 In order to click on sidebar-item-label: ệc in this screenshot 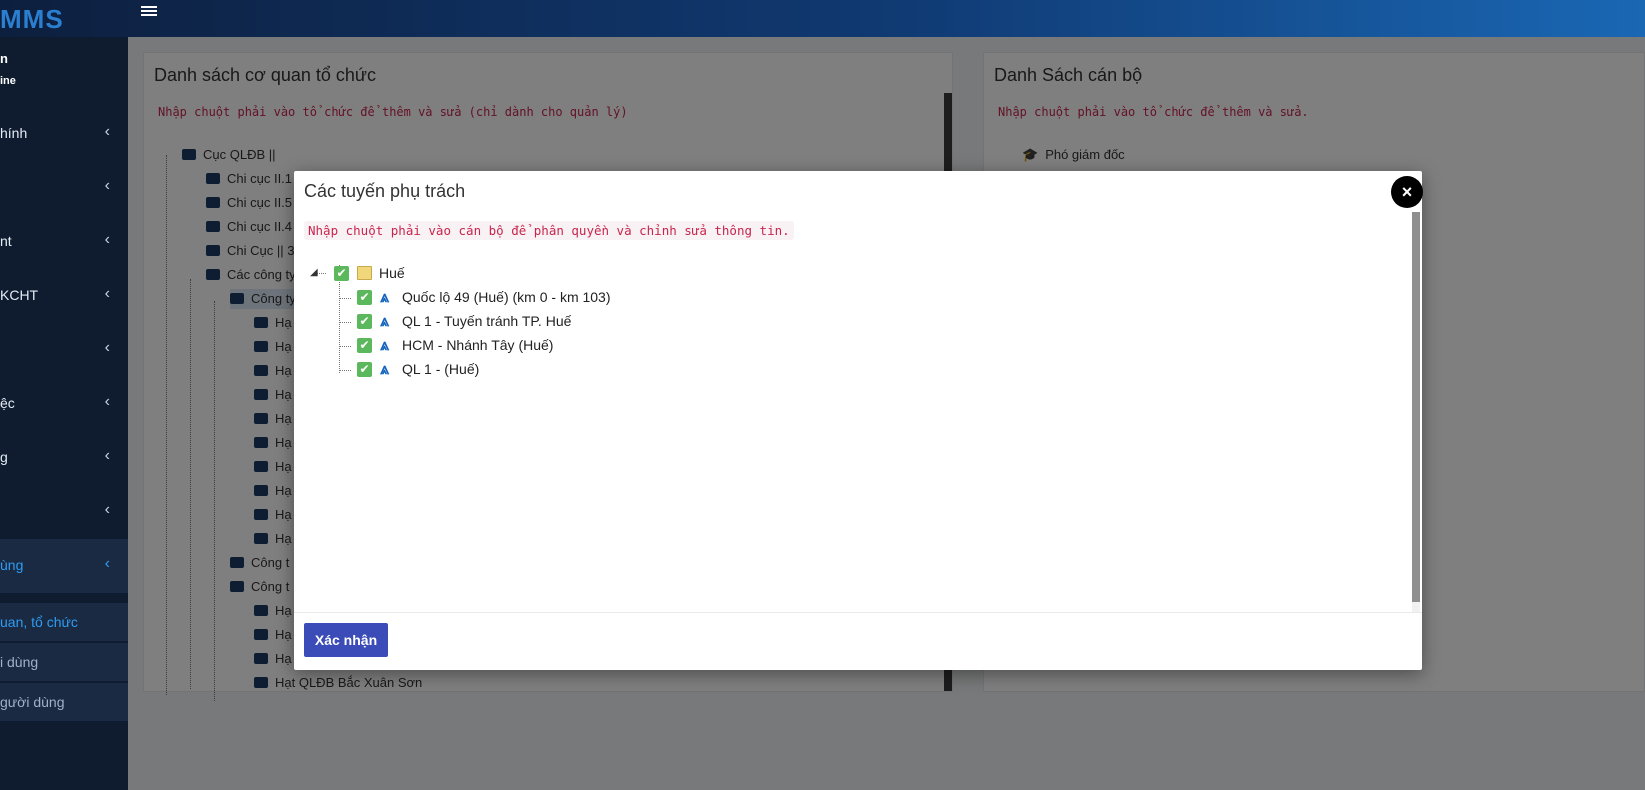, I will do `click(7, 403)`.